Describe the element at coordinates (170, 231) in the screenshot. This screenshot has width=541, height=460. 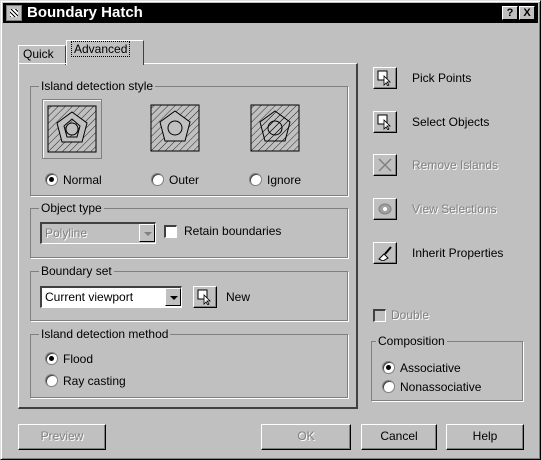
I see `retain-boundaries-checkbox` at that location.